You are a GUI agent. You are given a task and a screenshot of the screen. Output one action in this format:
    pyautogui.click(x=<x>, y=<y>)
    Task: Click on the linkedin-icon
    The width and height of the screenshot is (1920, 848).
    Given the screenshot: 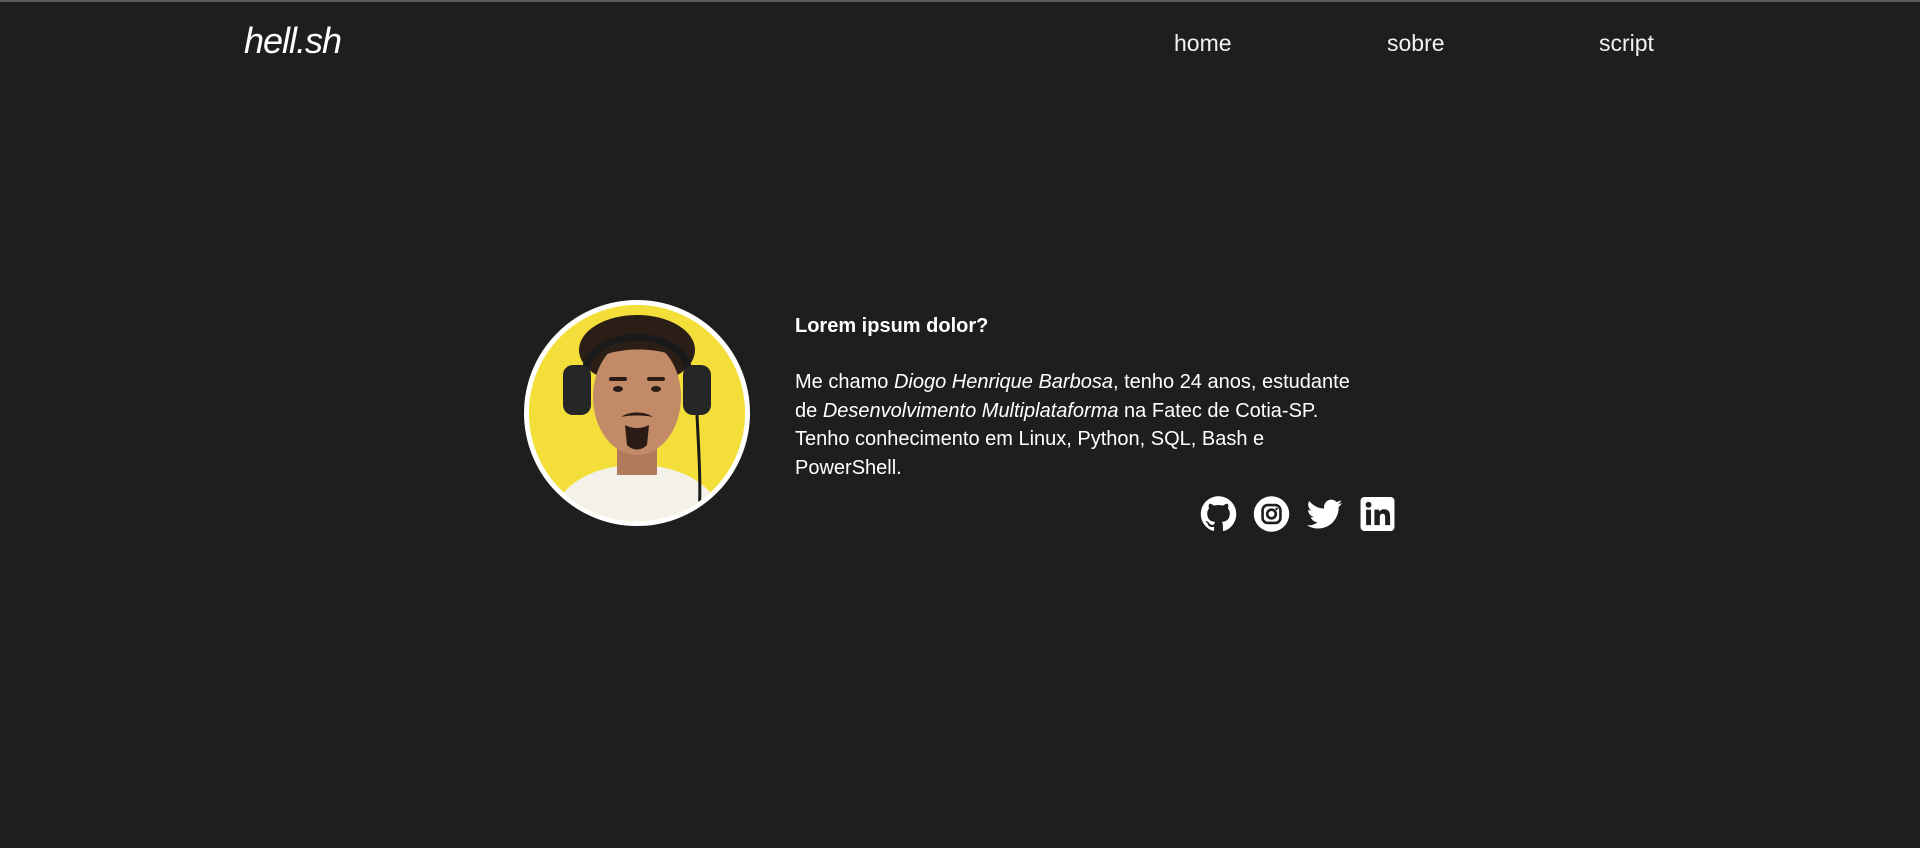 What is the action you would take?
    pyautogui.click(x=1377, y=514)
    